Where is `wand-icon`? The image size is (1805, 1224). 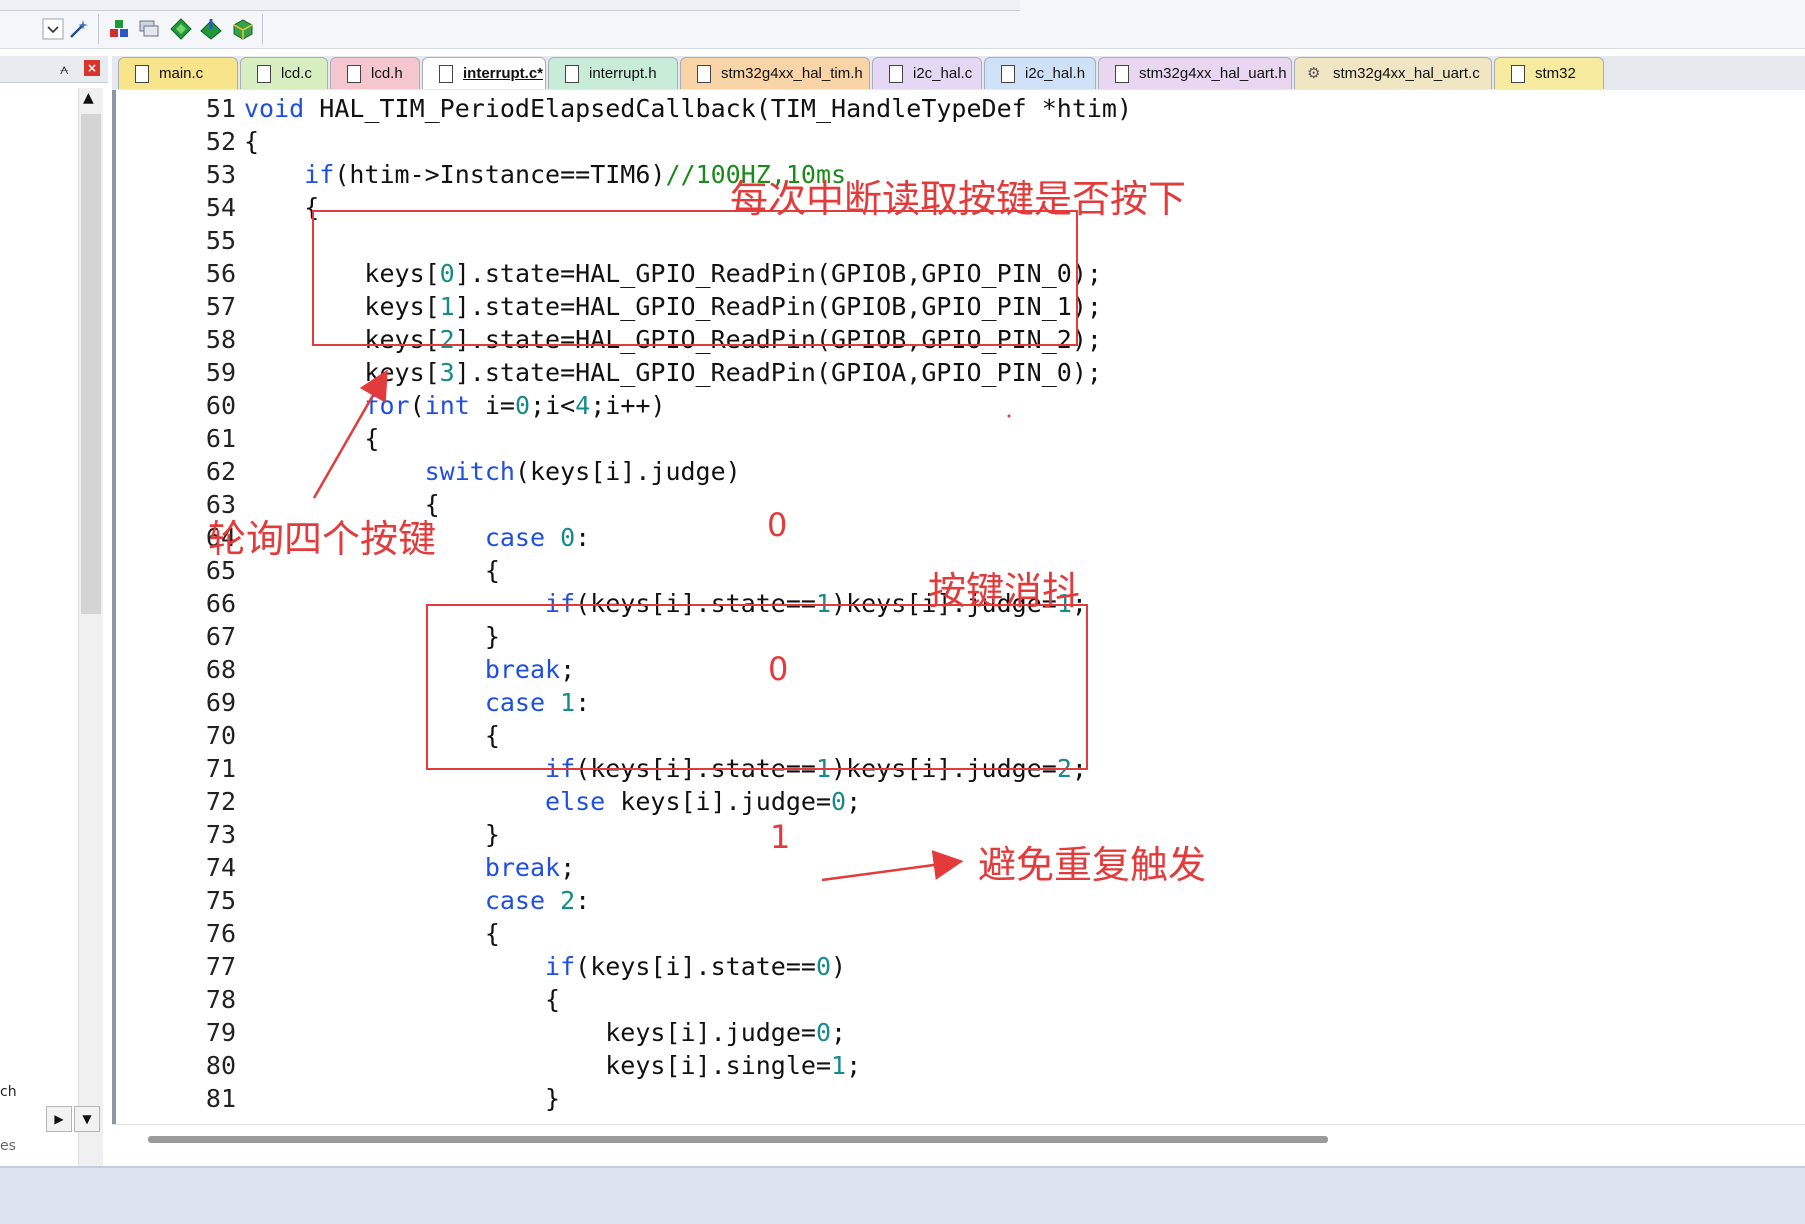
wand-icon is located at coordinates (79, 29).